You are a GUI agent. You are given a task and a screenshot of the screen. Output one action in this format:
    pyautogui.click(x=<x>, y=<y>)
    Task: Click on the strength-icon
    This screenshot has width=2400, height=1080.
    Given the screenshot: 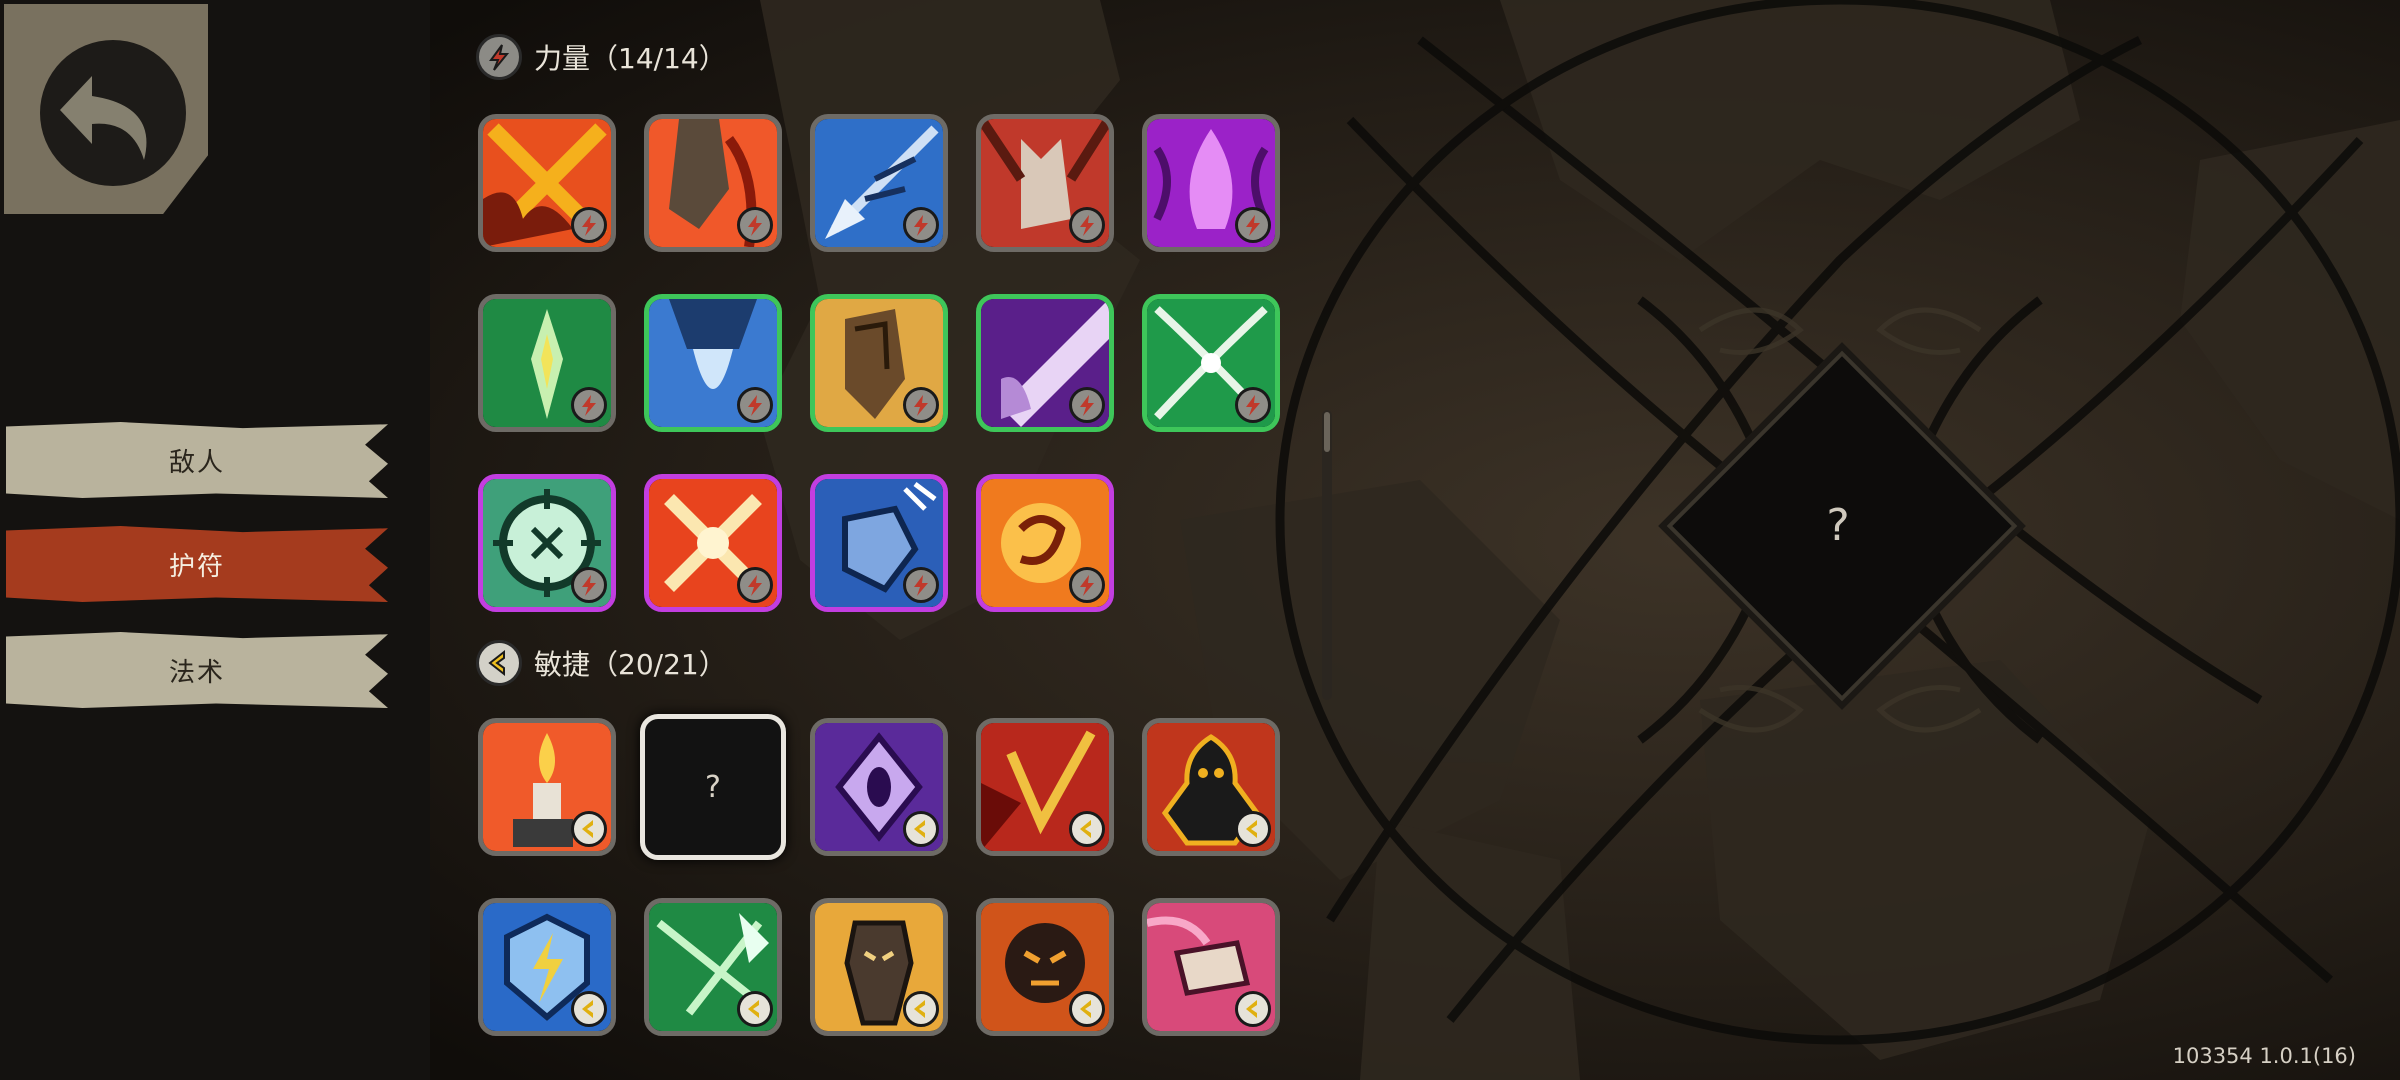 What is the action you would take?
    pyautogui.click(x=499, y=57)
    